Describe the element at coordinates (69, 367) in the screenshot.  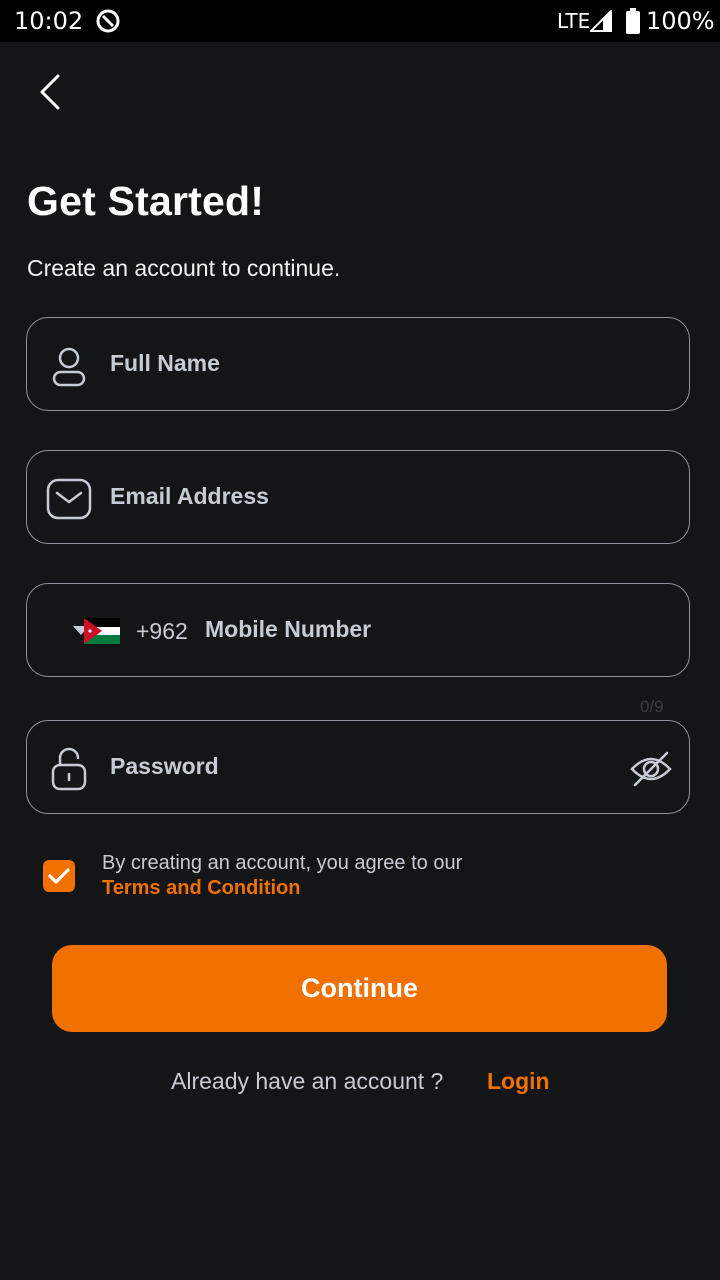
I see `person-icon` at that location.